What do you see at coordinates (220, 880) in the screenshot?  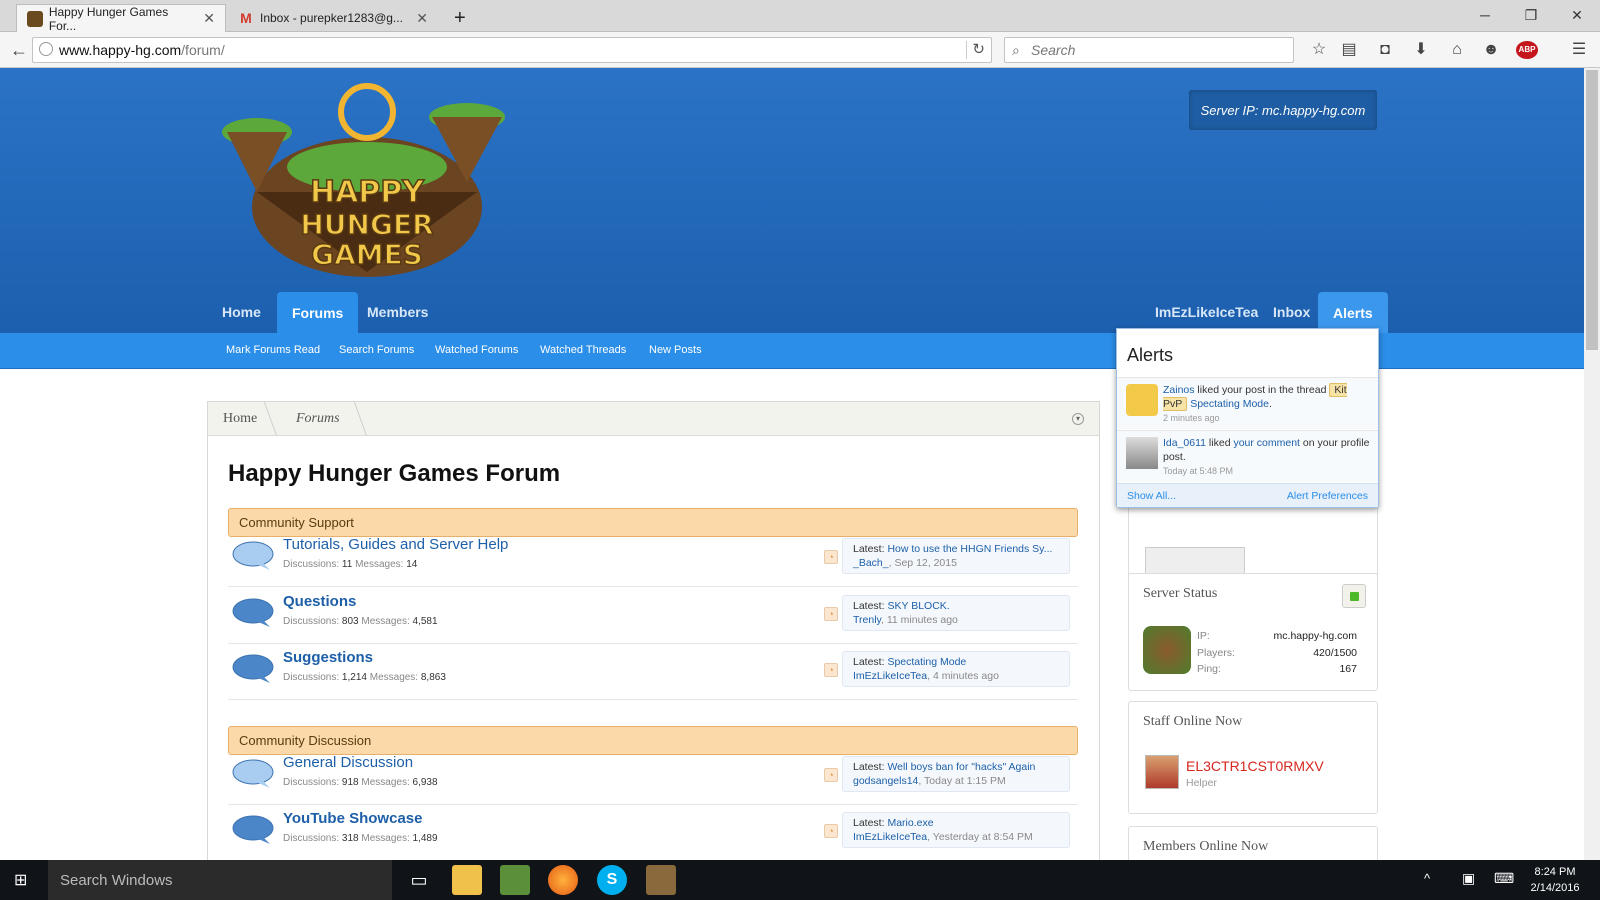 I see `taskbar-search-input: Search Windows` at bounding box center [220, 880].